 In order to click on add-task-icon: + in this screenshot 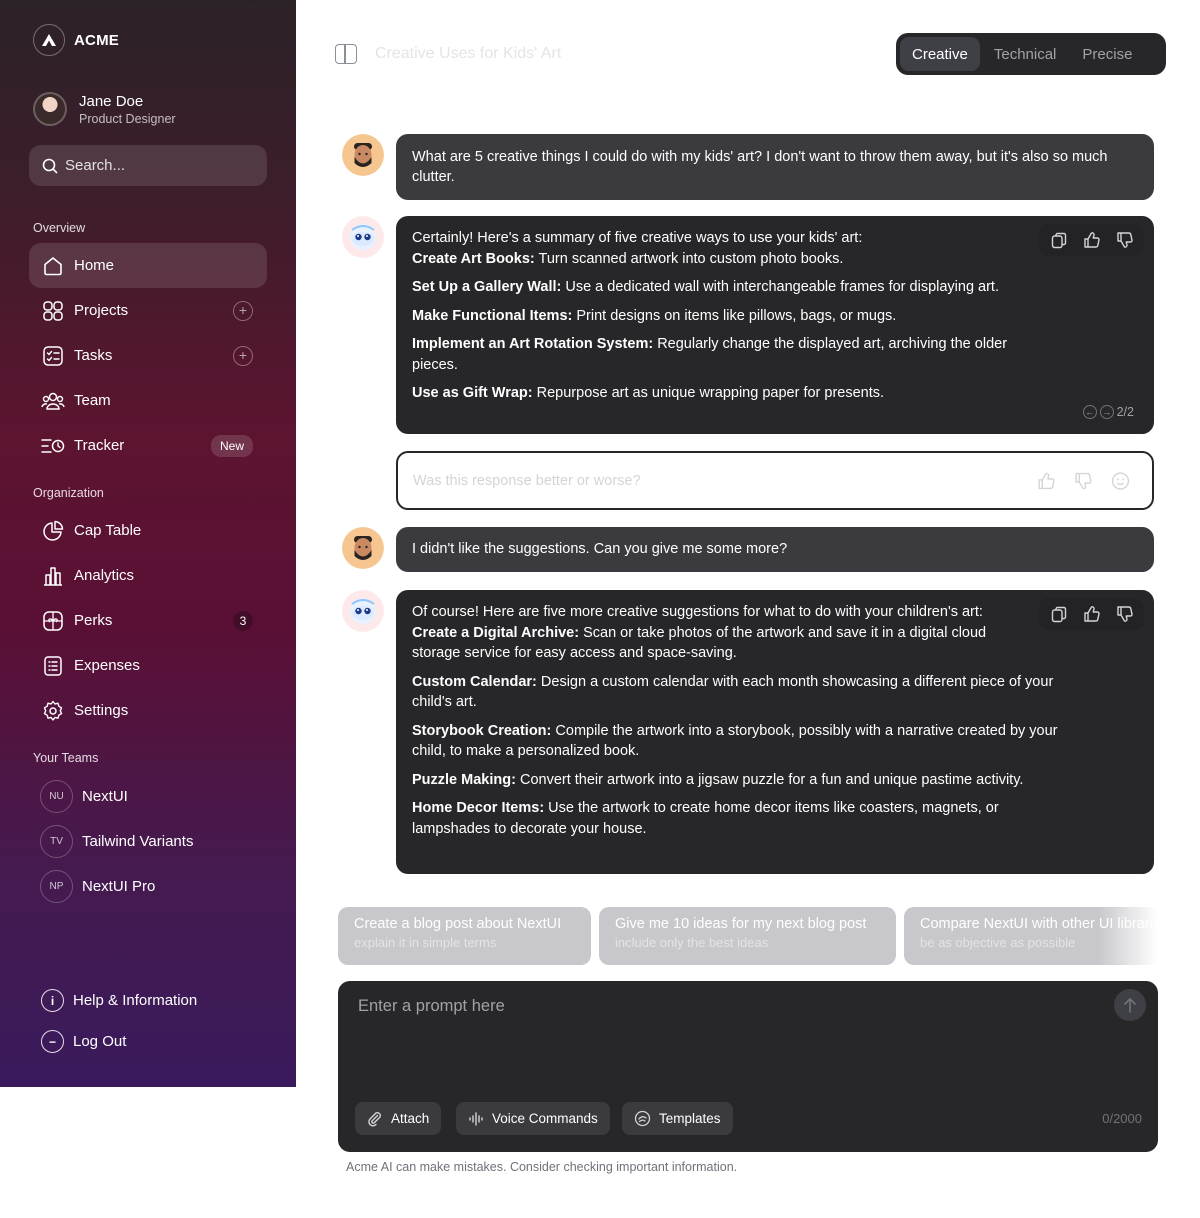, I will do `click(243, 355)`.